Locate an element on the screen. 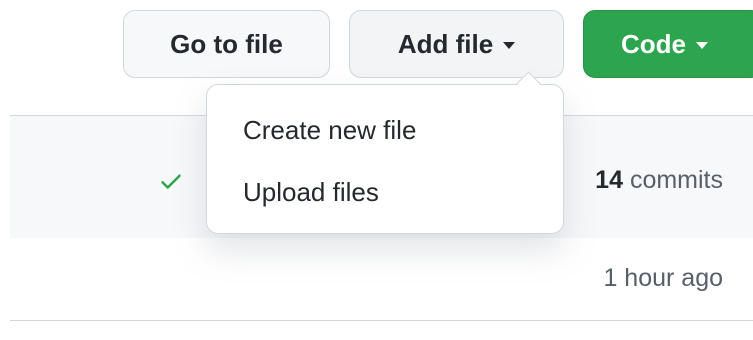 This screenshot has width=753, height=340. go-to-file-label: Go to file is located at coordinates (226, 43).